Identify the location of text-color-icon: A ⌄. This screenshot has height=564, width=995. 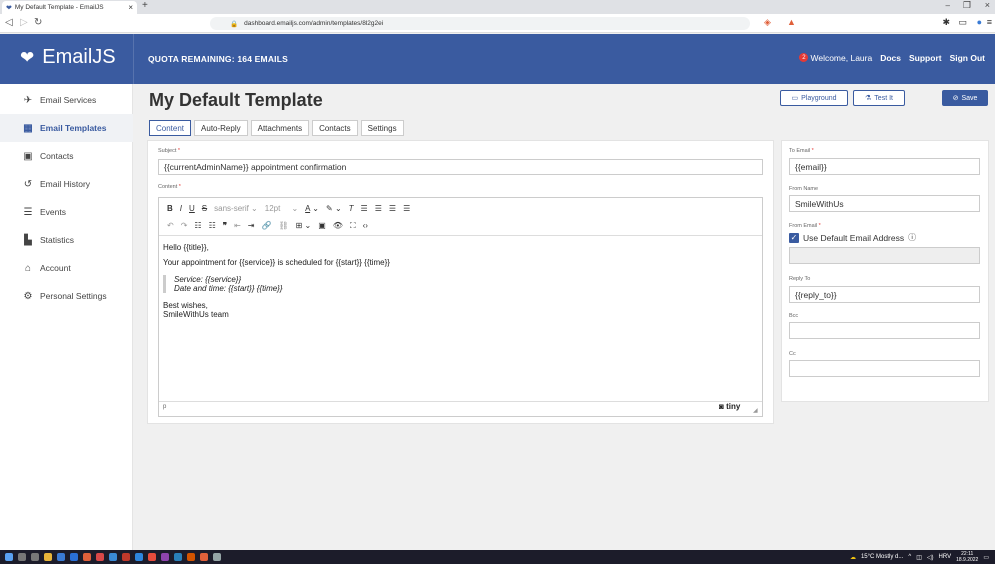
(312, 208).